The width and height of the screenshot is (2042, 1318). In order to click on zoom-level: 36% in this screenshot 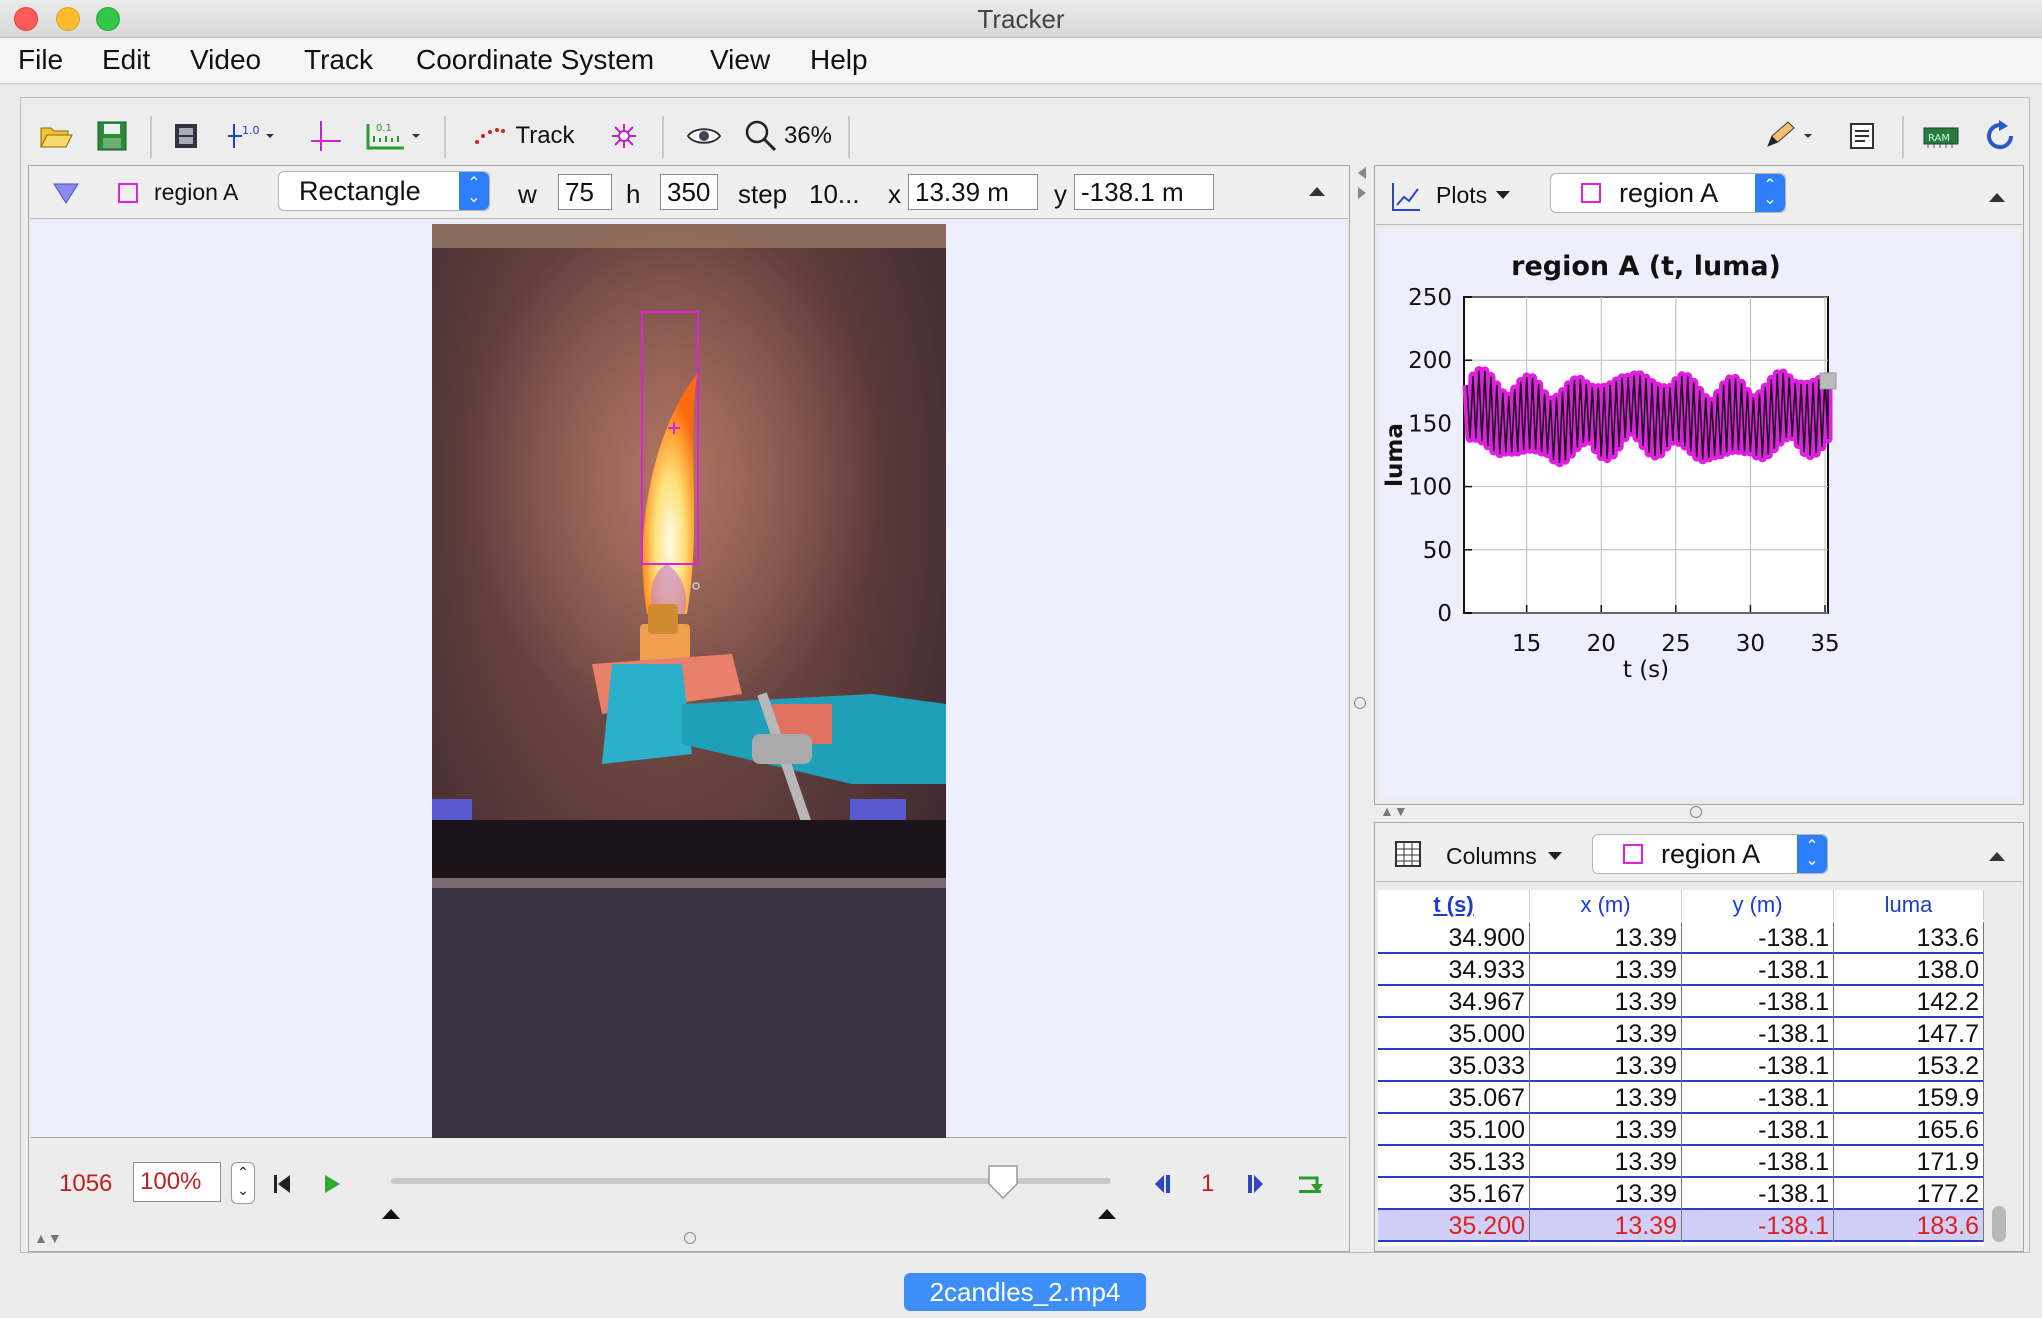, I will do `click(808, 135)`.